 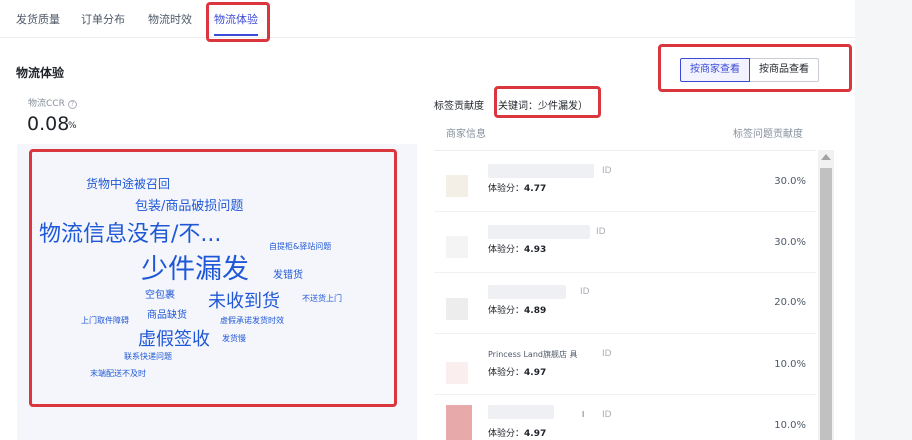 I want to click on table-row: ID 体验分：4.89 20.0%, so click(x=625, y=303).